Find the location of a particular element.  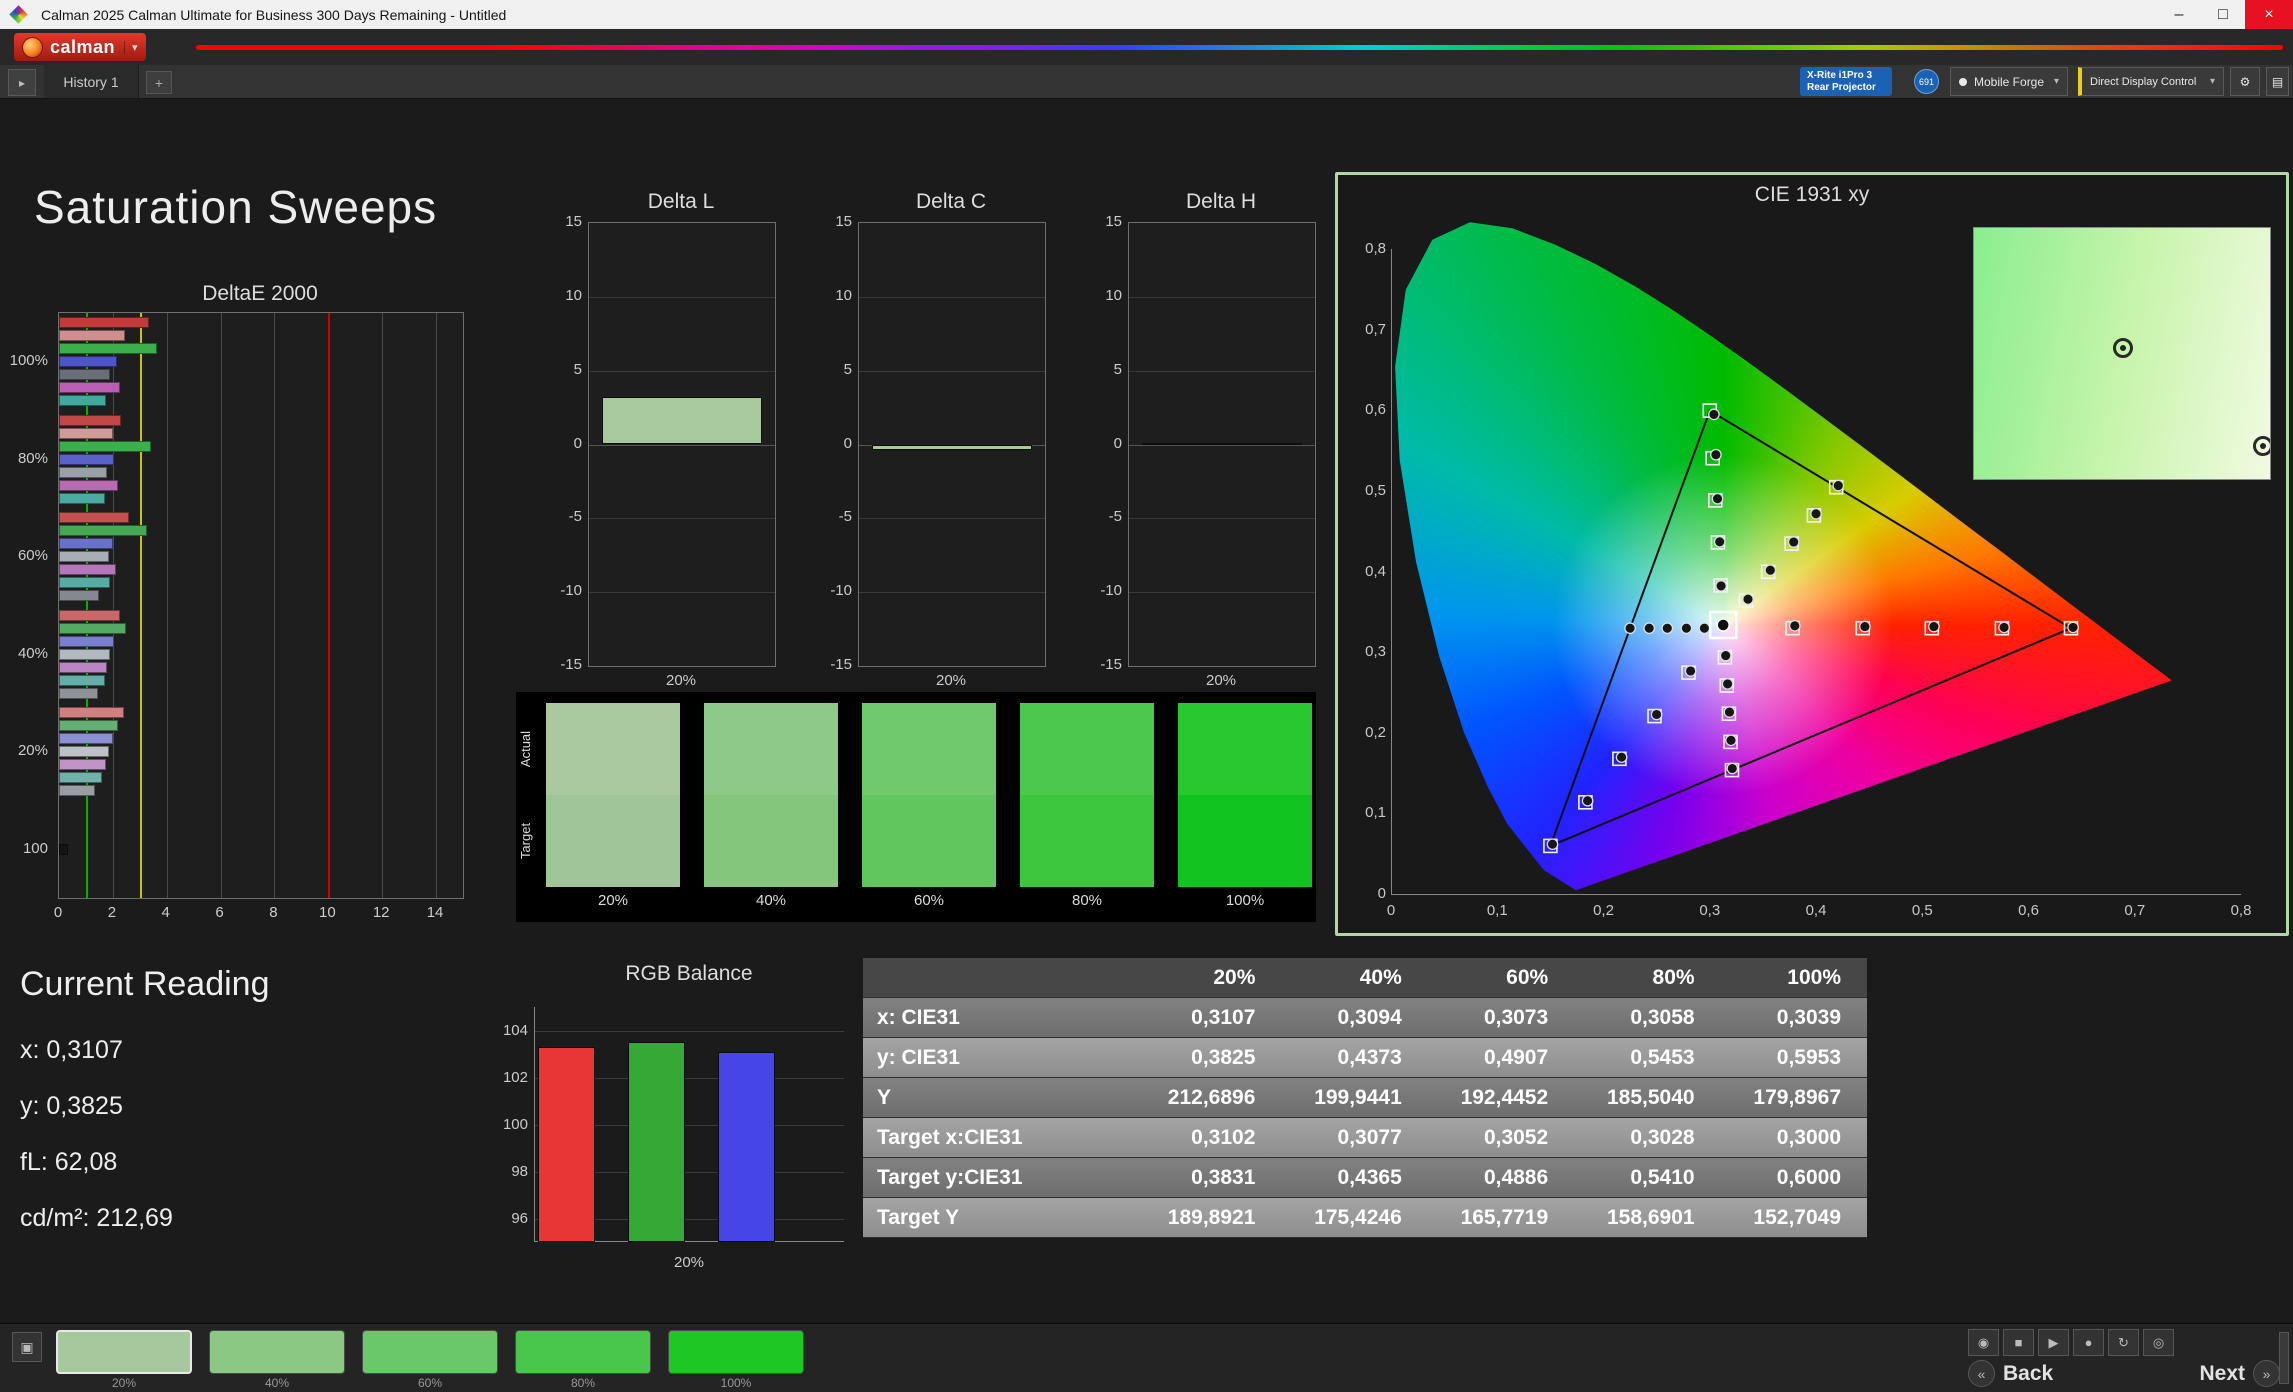

minimize-button: – is located at coordinates (2179, 14).